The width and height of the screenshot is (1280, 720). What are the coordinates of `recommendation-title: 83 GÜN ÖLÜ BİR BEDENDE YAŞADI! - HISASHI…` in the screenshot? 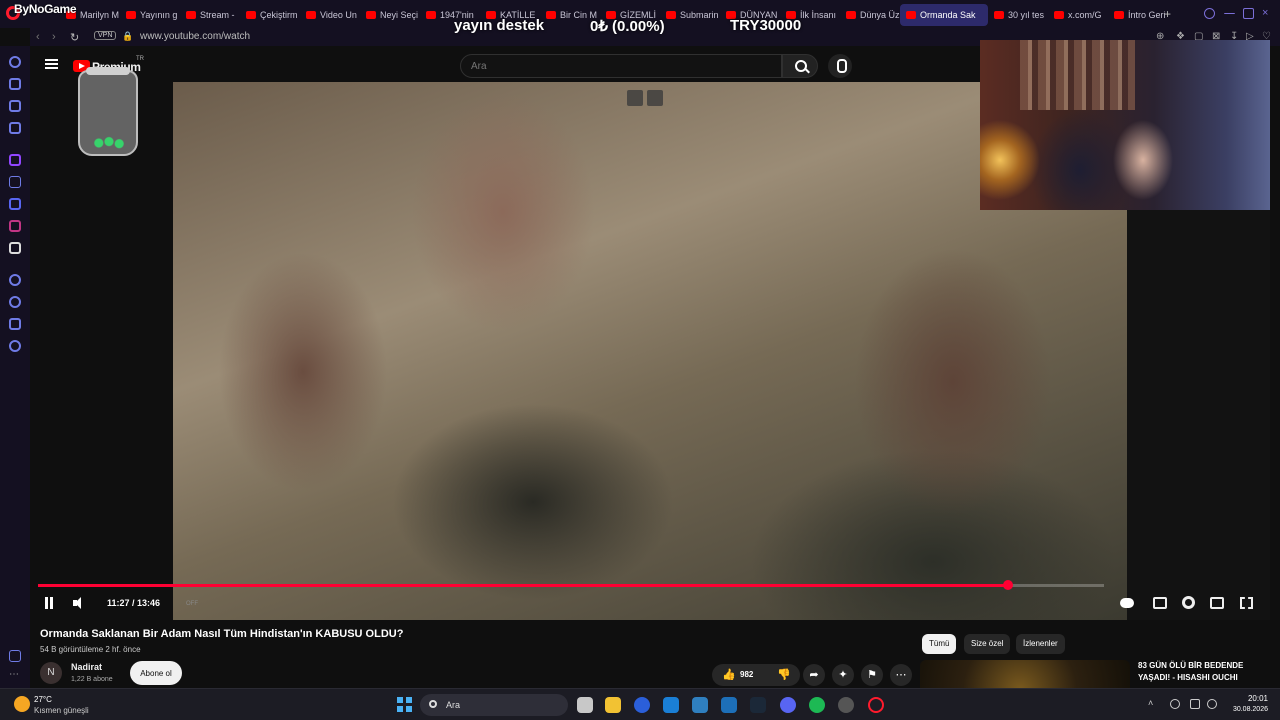 It's located at (1204, 672).